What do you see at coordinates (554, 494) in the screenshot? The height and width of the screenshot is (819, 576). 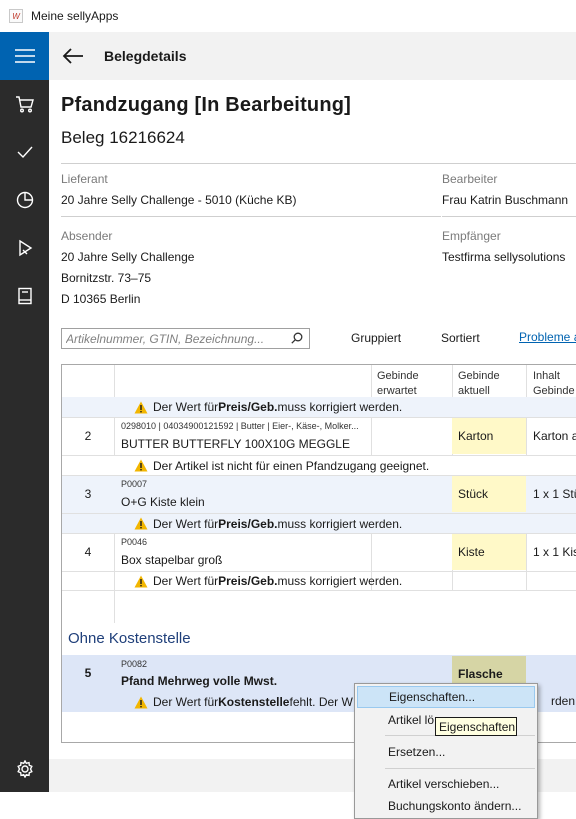 I see `inhalt-cell: 1 x 1 Stü` at bounding box center [554, 494].